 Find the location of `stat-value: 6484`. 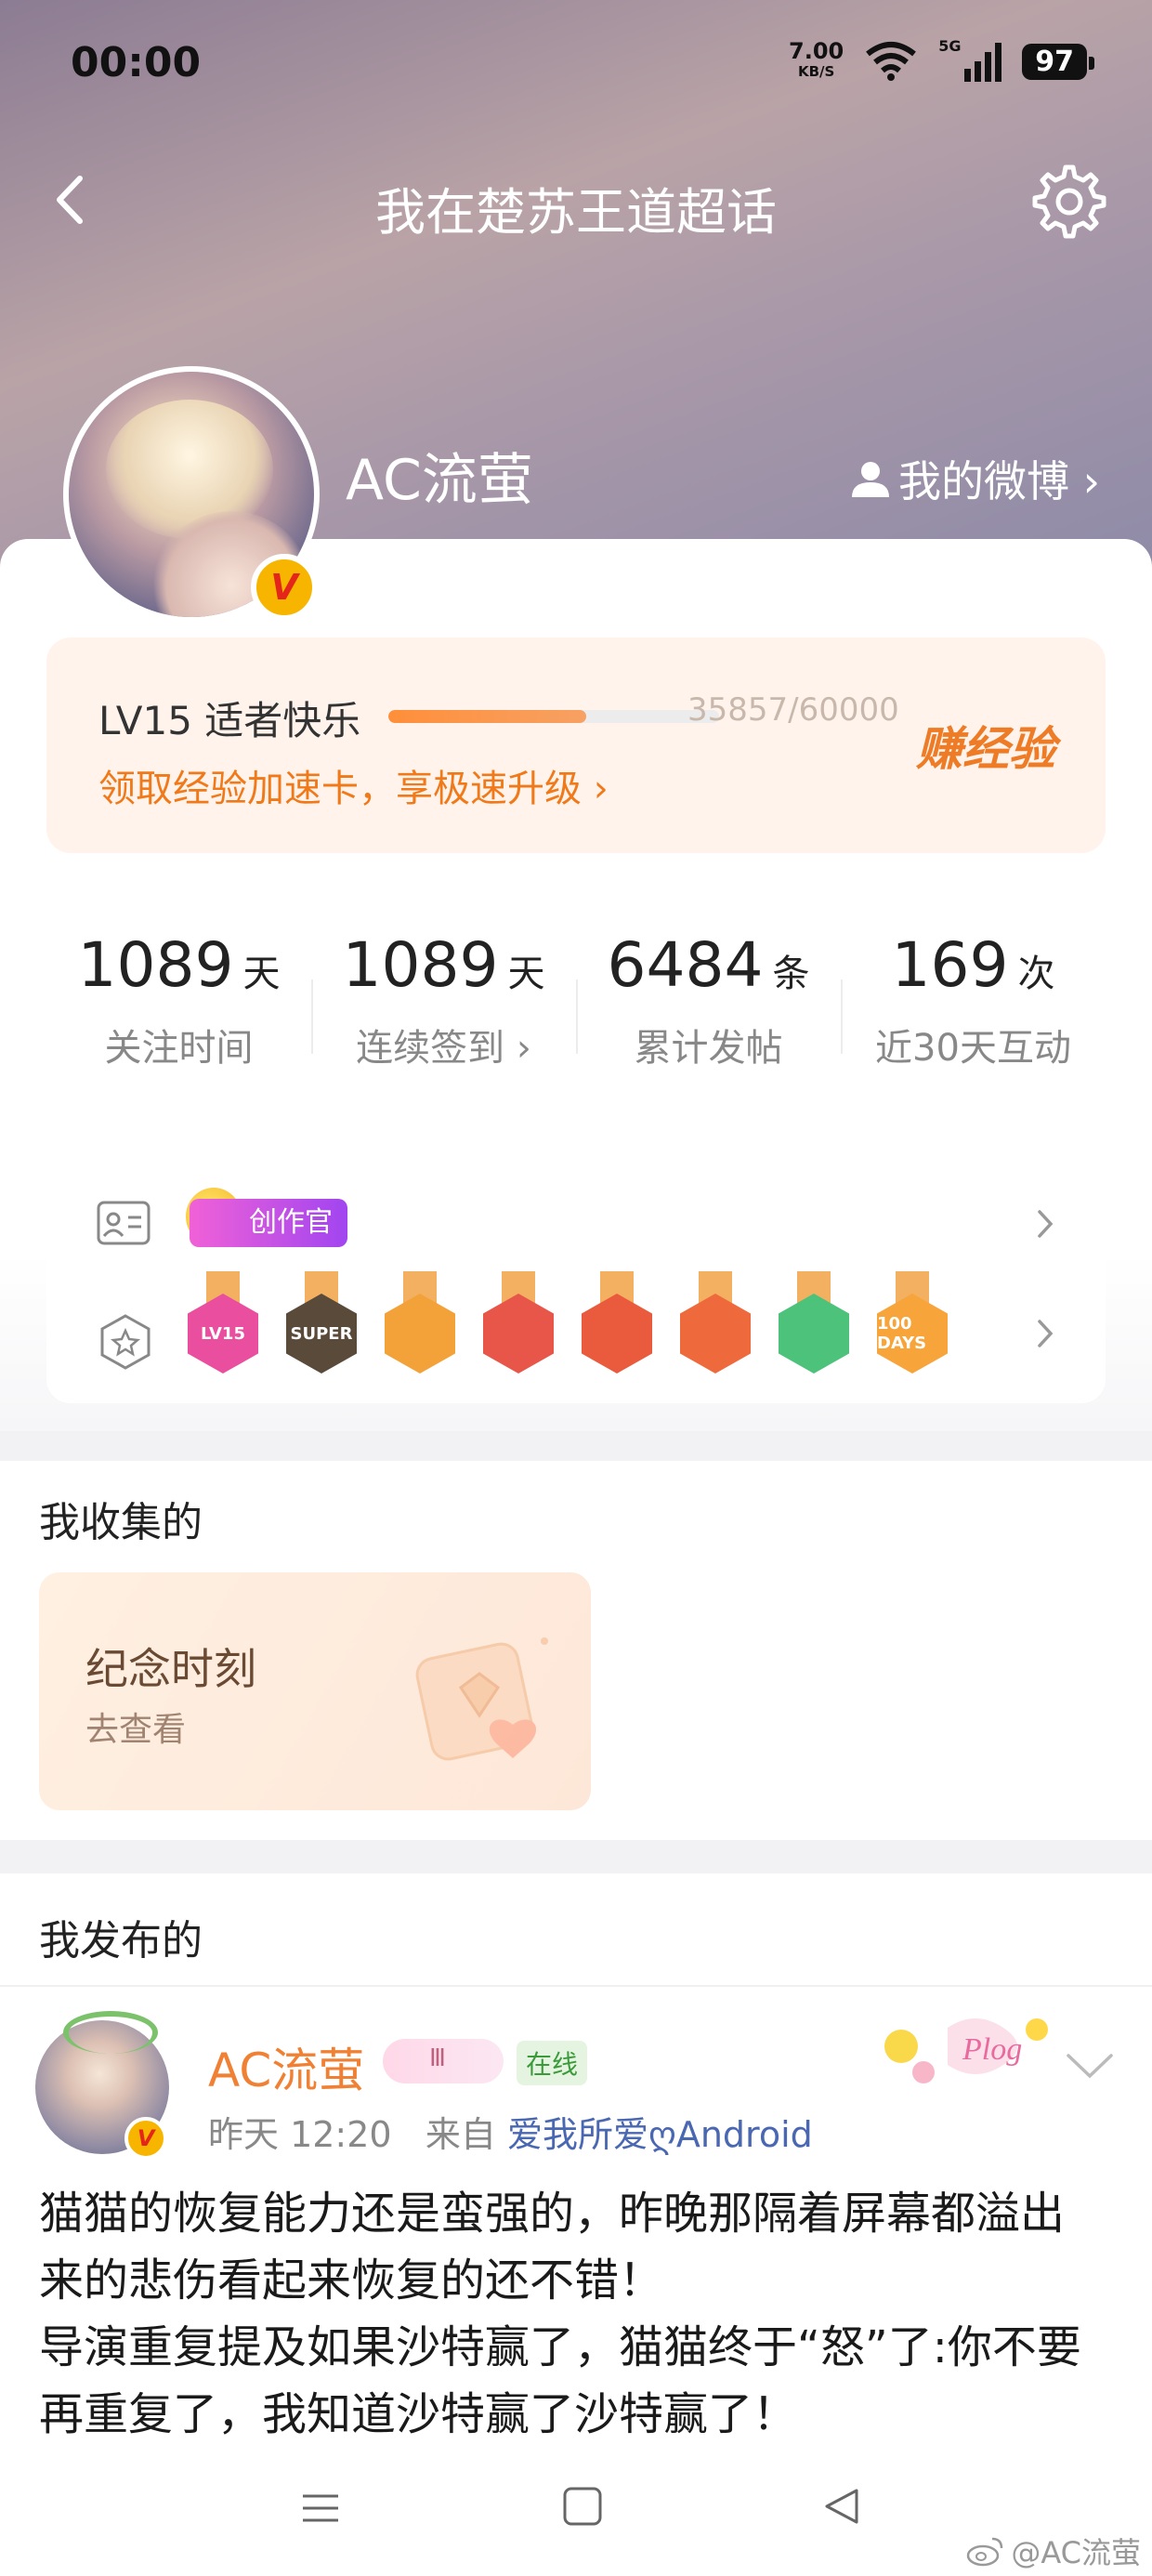

stat-value: 6484 is located at coordinates (685, 965).